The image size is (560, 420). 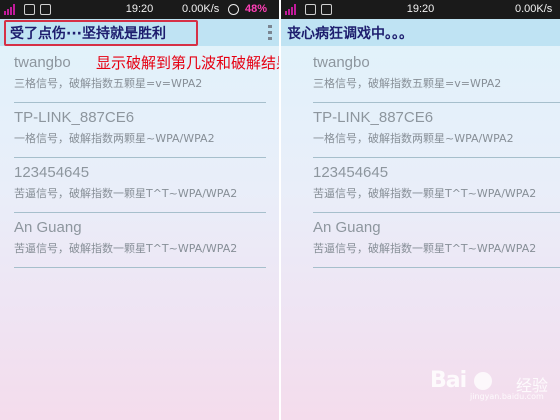 What do you see at coordinates (187, 63) in the screenshot?
I see `annotation-text: 显示破解到第几波和破解结果` at bounding box center [187, 63].